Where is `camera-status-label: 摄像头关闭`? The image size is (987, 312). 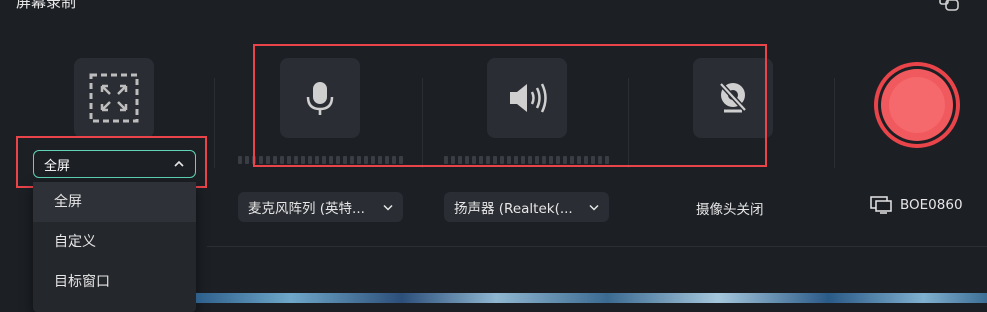 camera-status-label: 摄像头关闭 is located at coordinates (730, 210).